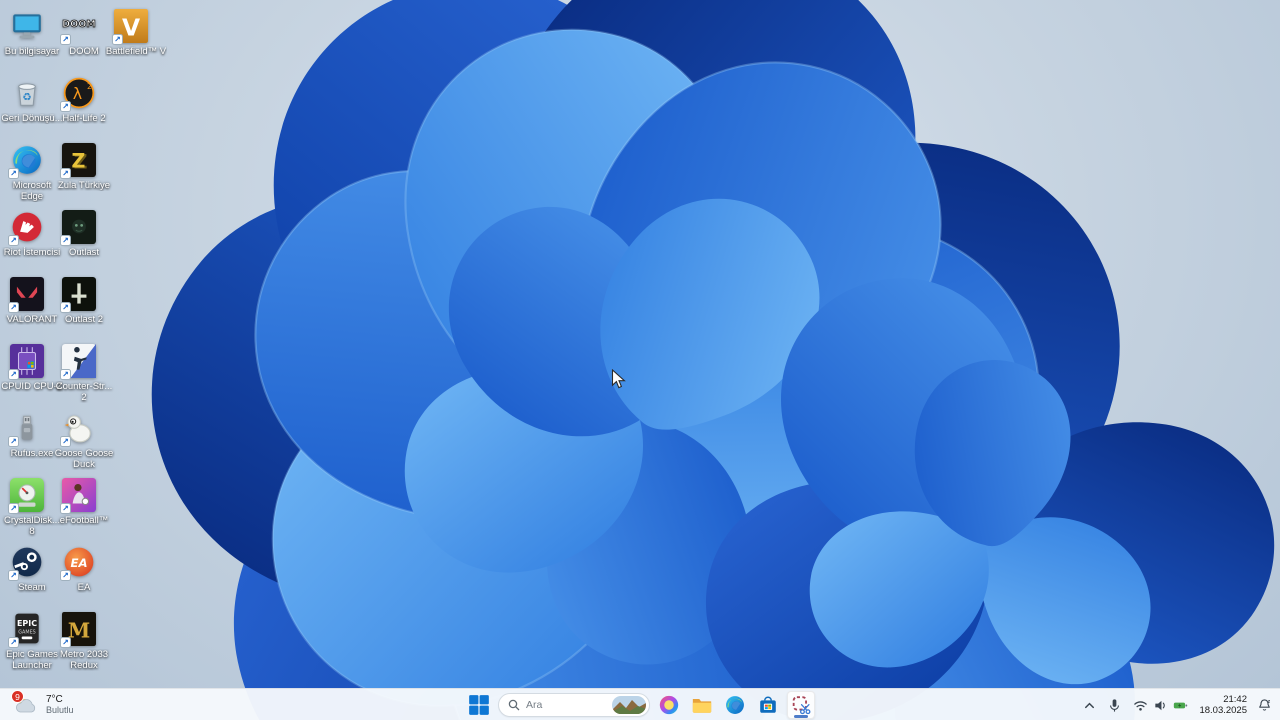 This screenshot has width=1280, height=720. Describe the element at coordinates (514, 705) in the screenshot. I see `search-icon` at that location.